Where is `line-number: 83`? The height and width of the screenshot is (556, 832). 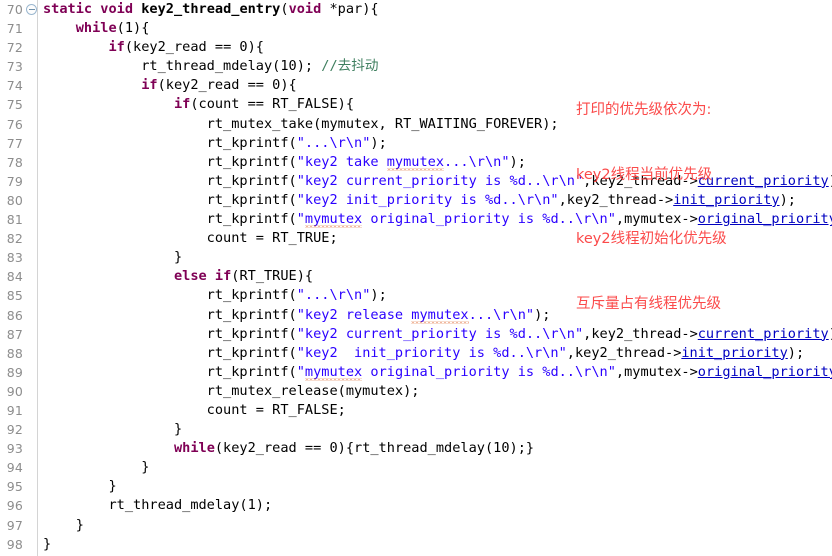 line-number: 83 is located at coordinates (14, 258).